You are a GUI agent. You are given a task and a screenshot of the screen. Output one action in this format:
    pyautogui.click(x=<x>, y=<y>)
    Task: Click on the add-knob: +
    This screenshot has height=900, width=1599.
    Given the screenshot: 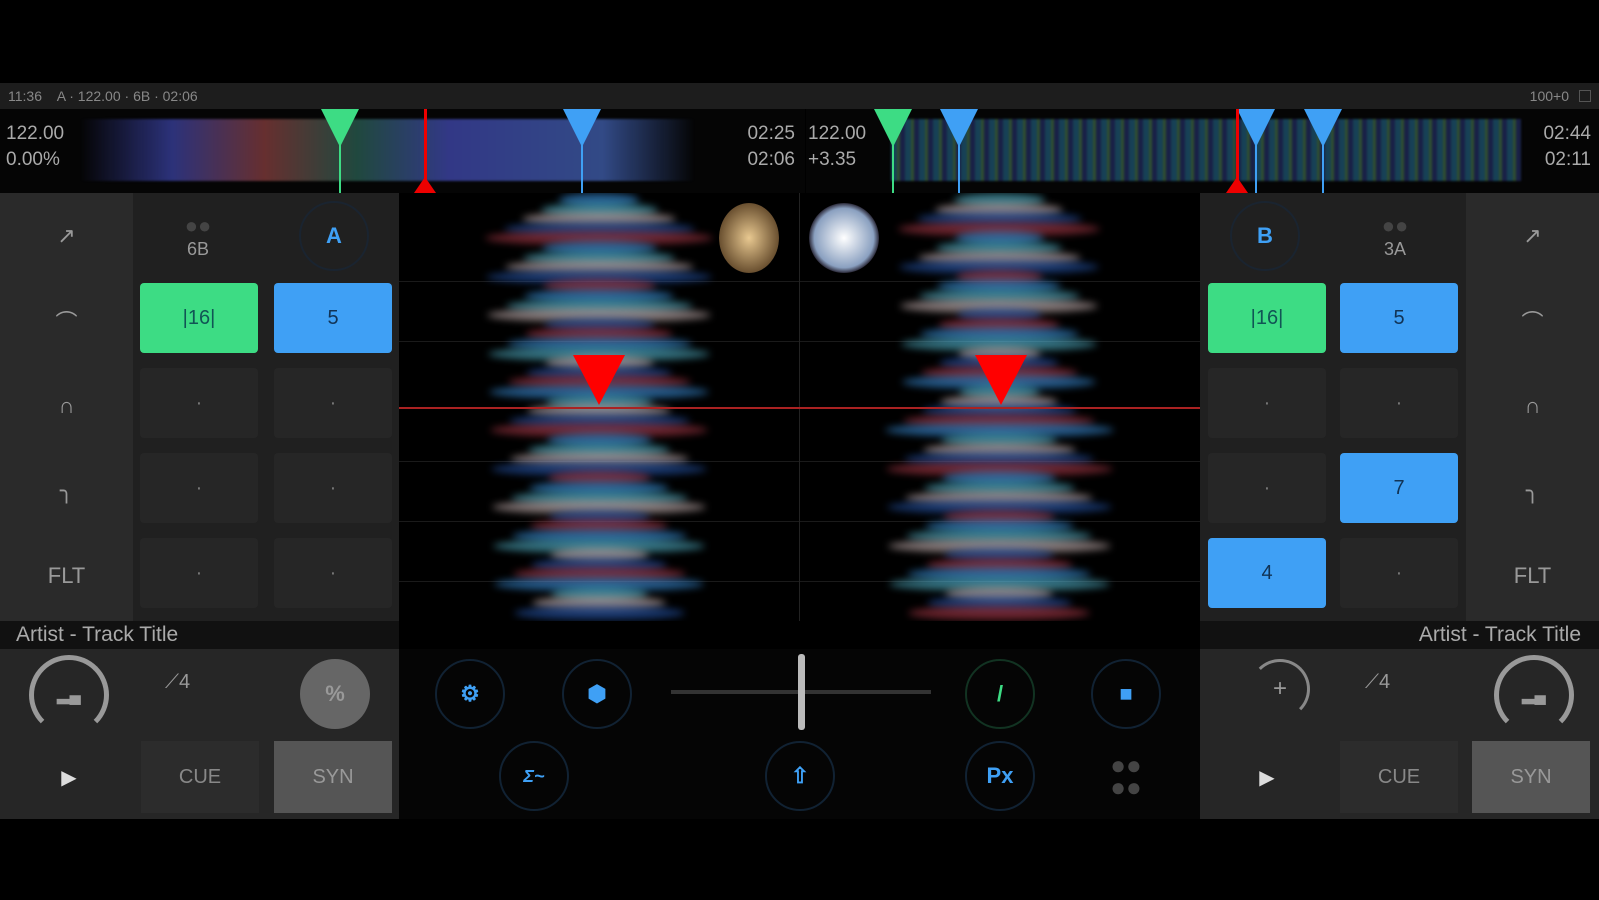 What is the action you would take?
    pyautogui.click(x=1280, y=689)
    